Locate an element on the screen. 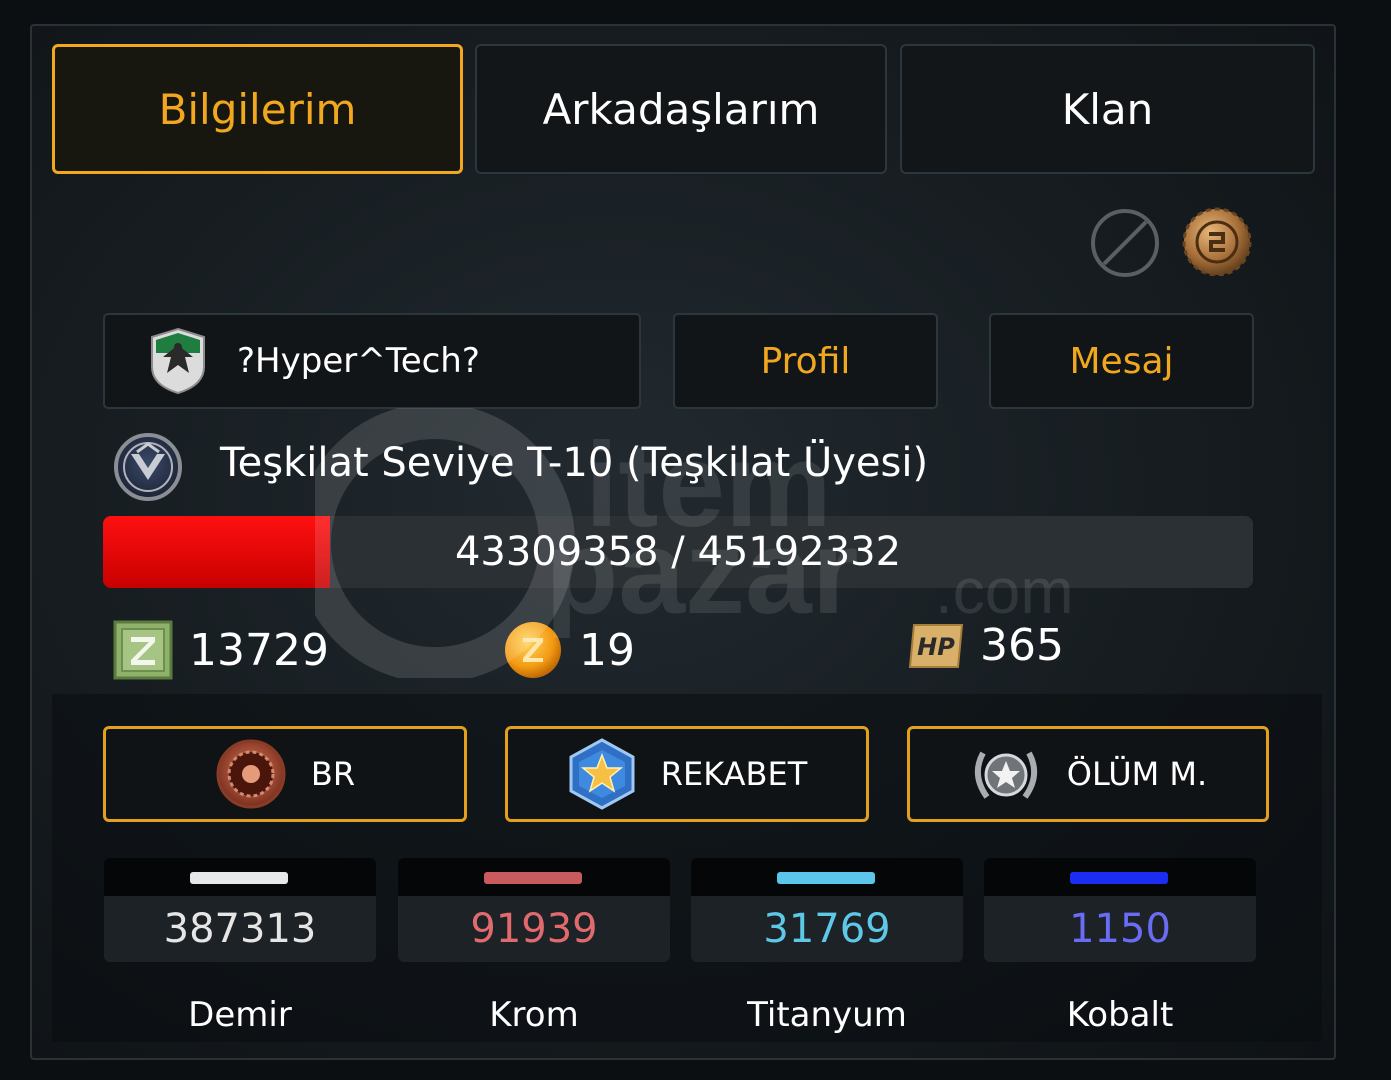 Image resolution: width=1391 pixels, height=1080 pixels. currency-hp: HP 365 is located at coordinates (986, 645).